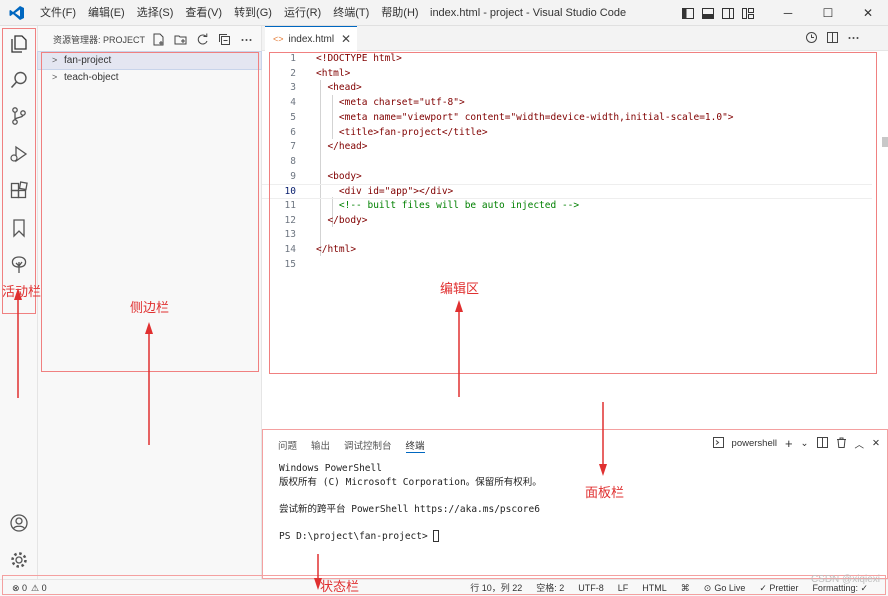 The height and width of the screenshot is (596, 888). What do you see at coordinates (444, 585) in the screenshot?
I see `statusbar-highlight` at bounding box center [444, 585].